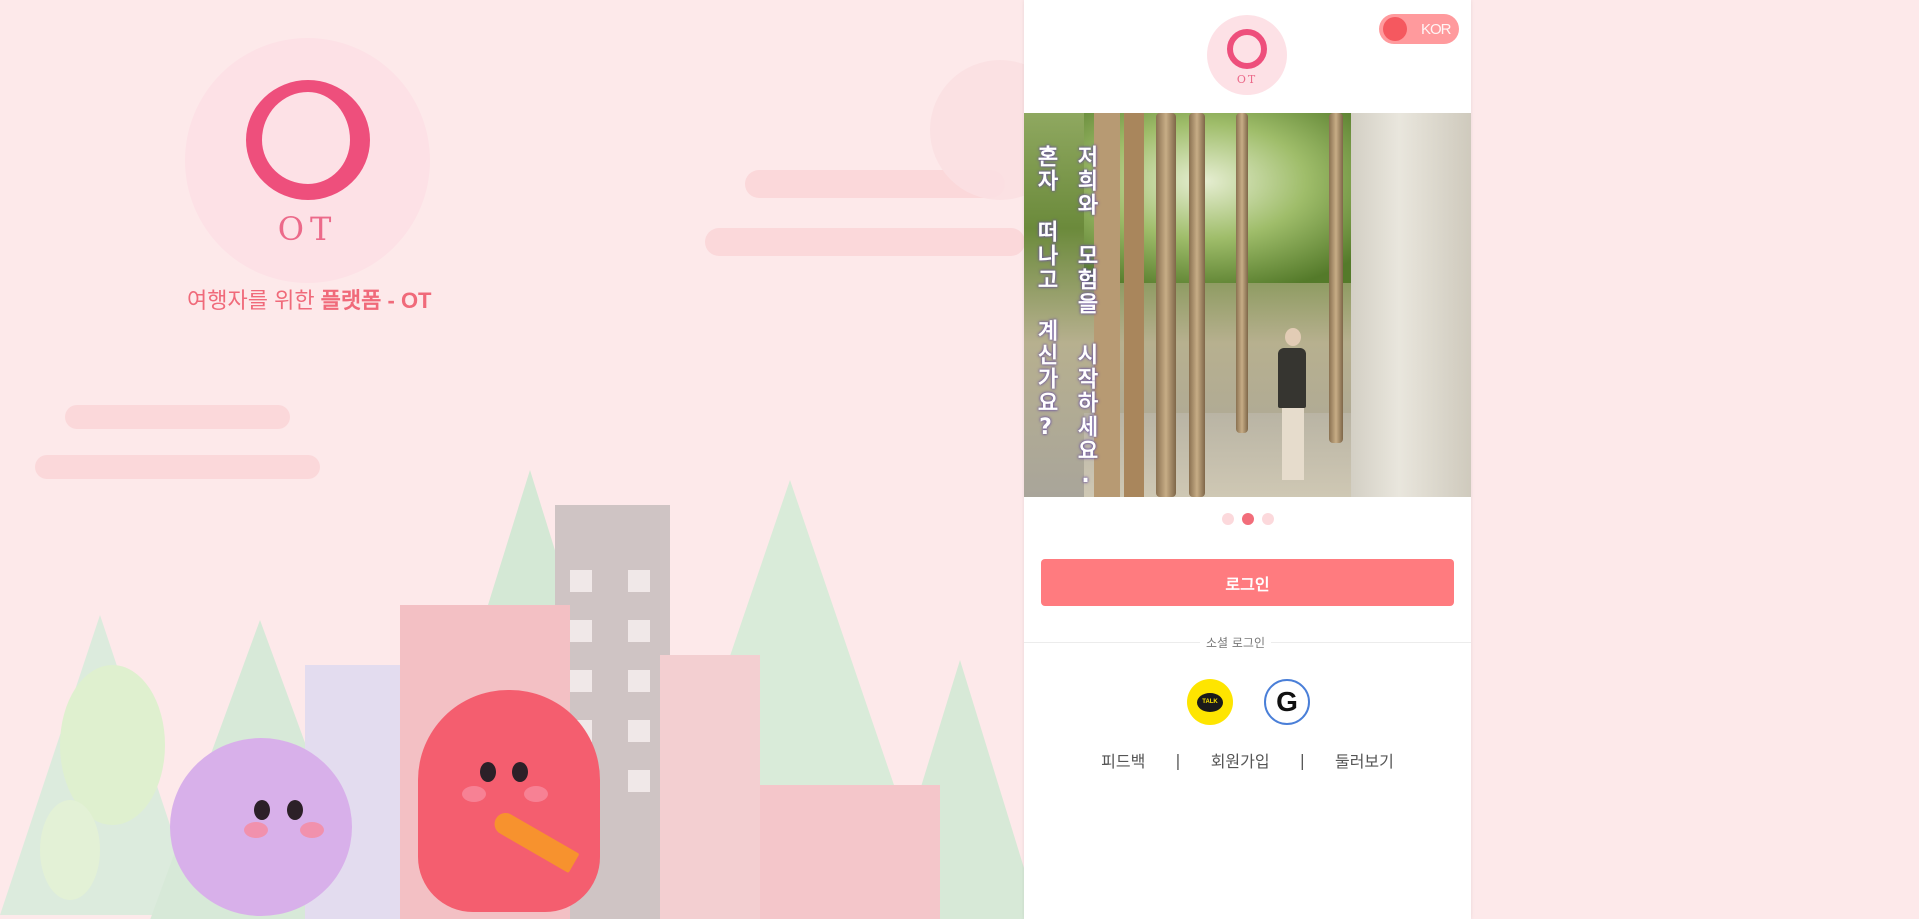 This screenshot has width=1919, height=919. I want to click on kakao-login-button: TALK, so click(1210, 702).